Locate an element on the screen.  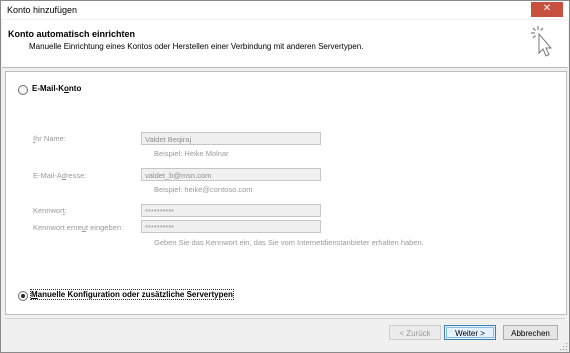
cancel-button: Abbrechen is located at coordinates (530, 332).